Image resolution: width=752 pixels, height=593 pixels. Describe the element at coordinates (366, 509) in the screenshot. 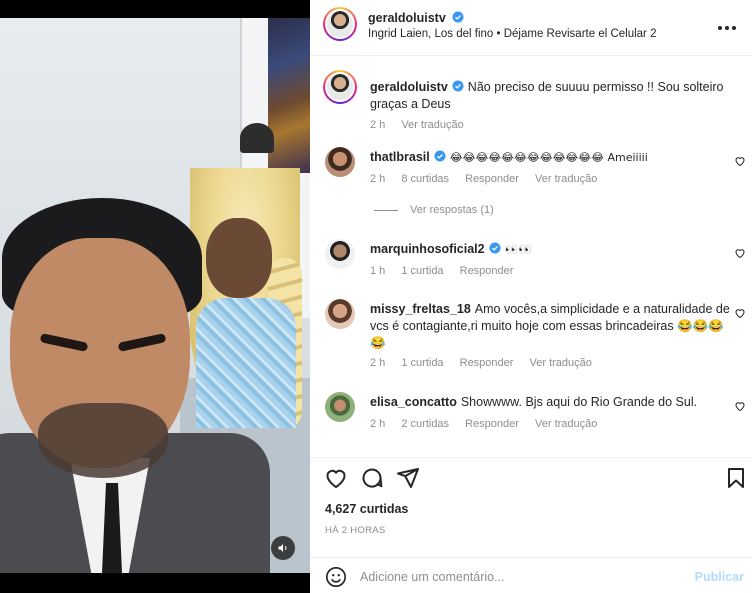

I see `likes-count: 4,627 curtidas` at that location.